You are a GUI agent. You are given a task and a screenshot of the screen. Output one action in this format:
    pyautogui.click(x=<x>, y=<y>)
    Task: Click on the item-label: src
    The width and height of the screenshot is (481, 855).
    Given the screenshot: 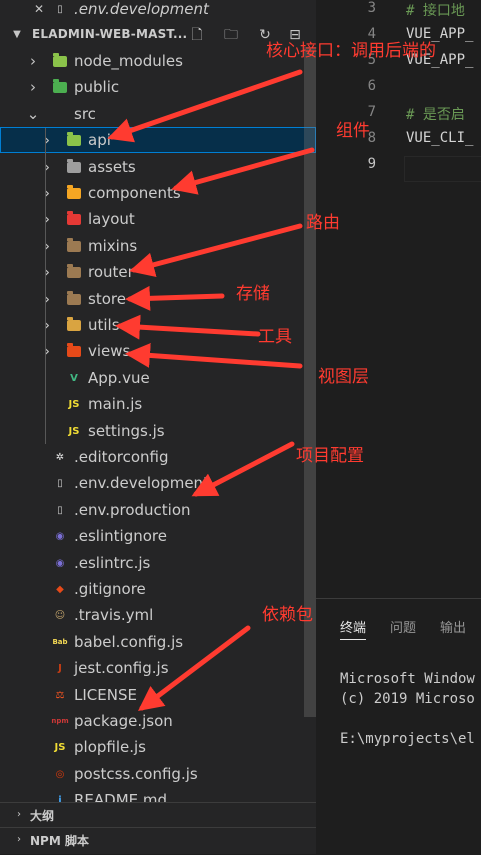 What is the action you would take?
    pyautogui.click(x=85, y=114)
    